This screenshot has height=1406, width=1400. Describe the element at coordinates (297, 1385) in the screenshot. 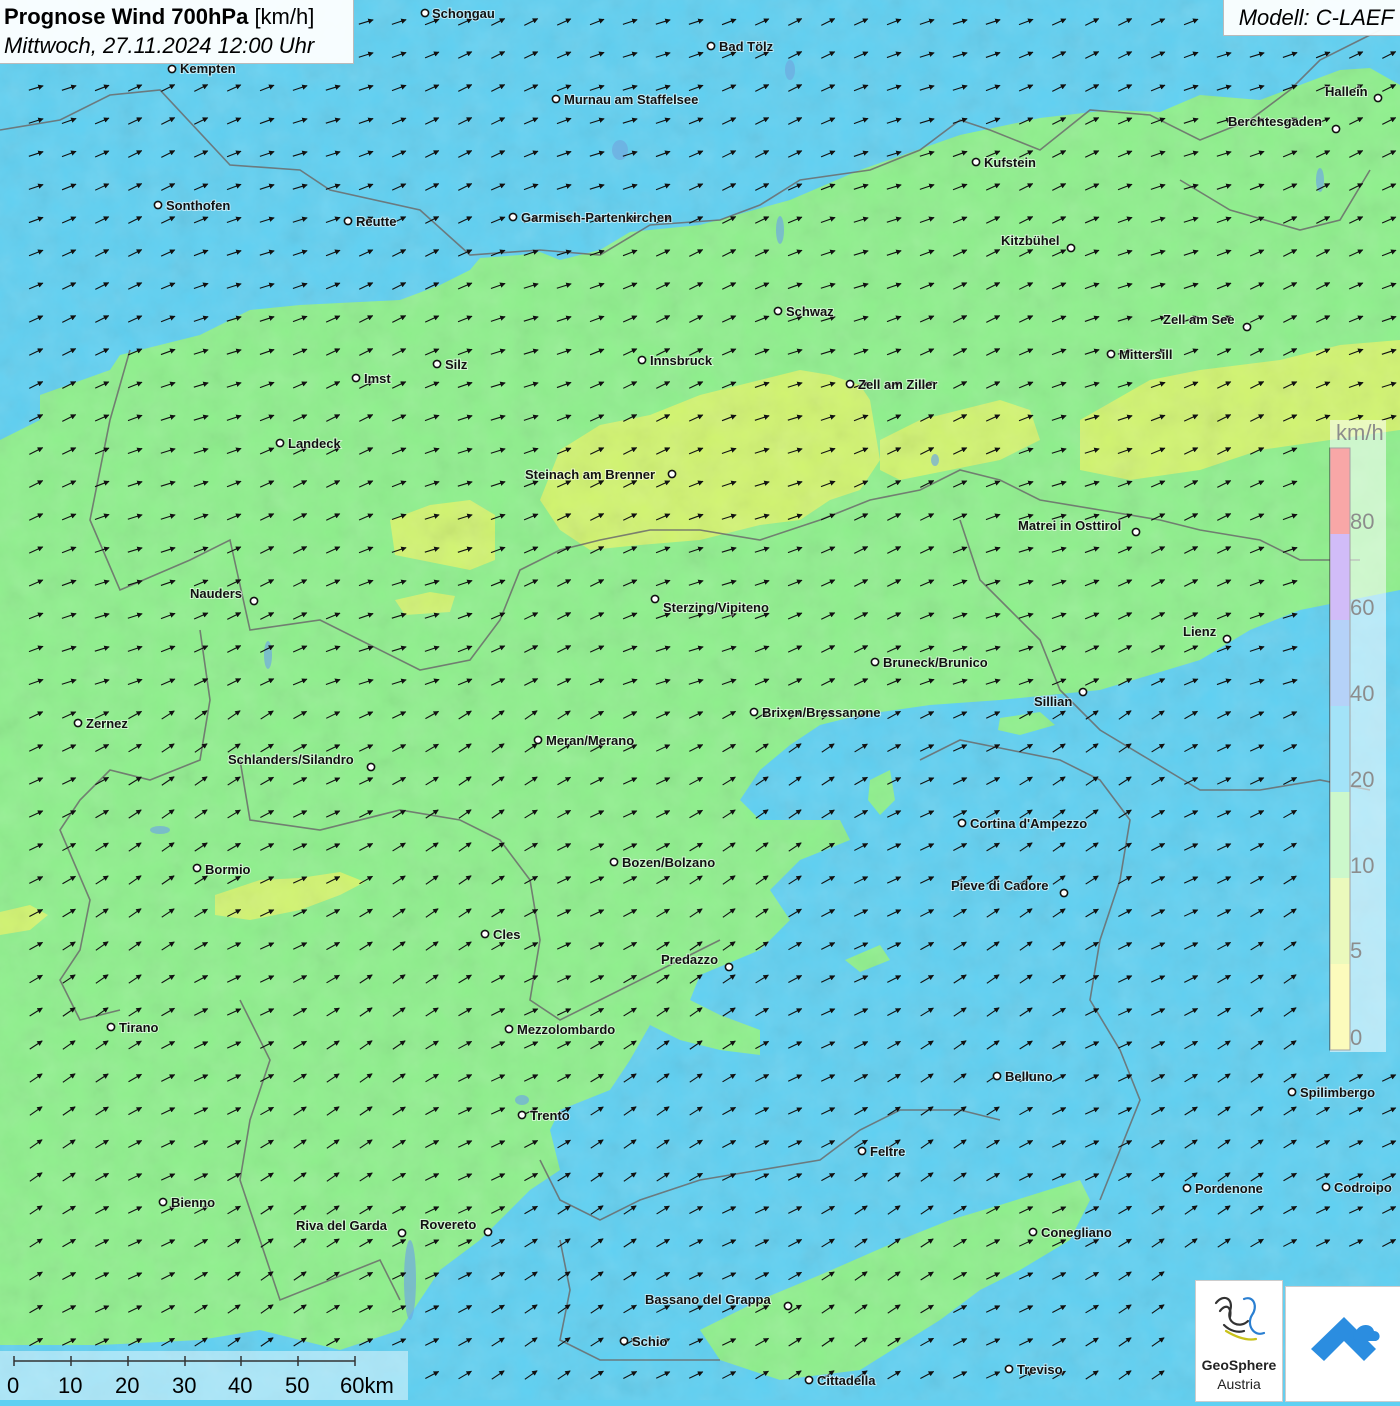

I see `scale-label-50: 50` at that location.